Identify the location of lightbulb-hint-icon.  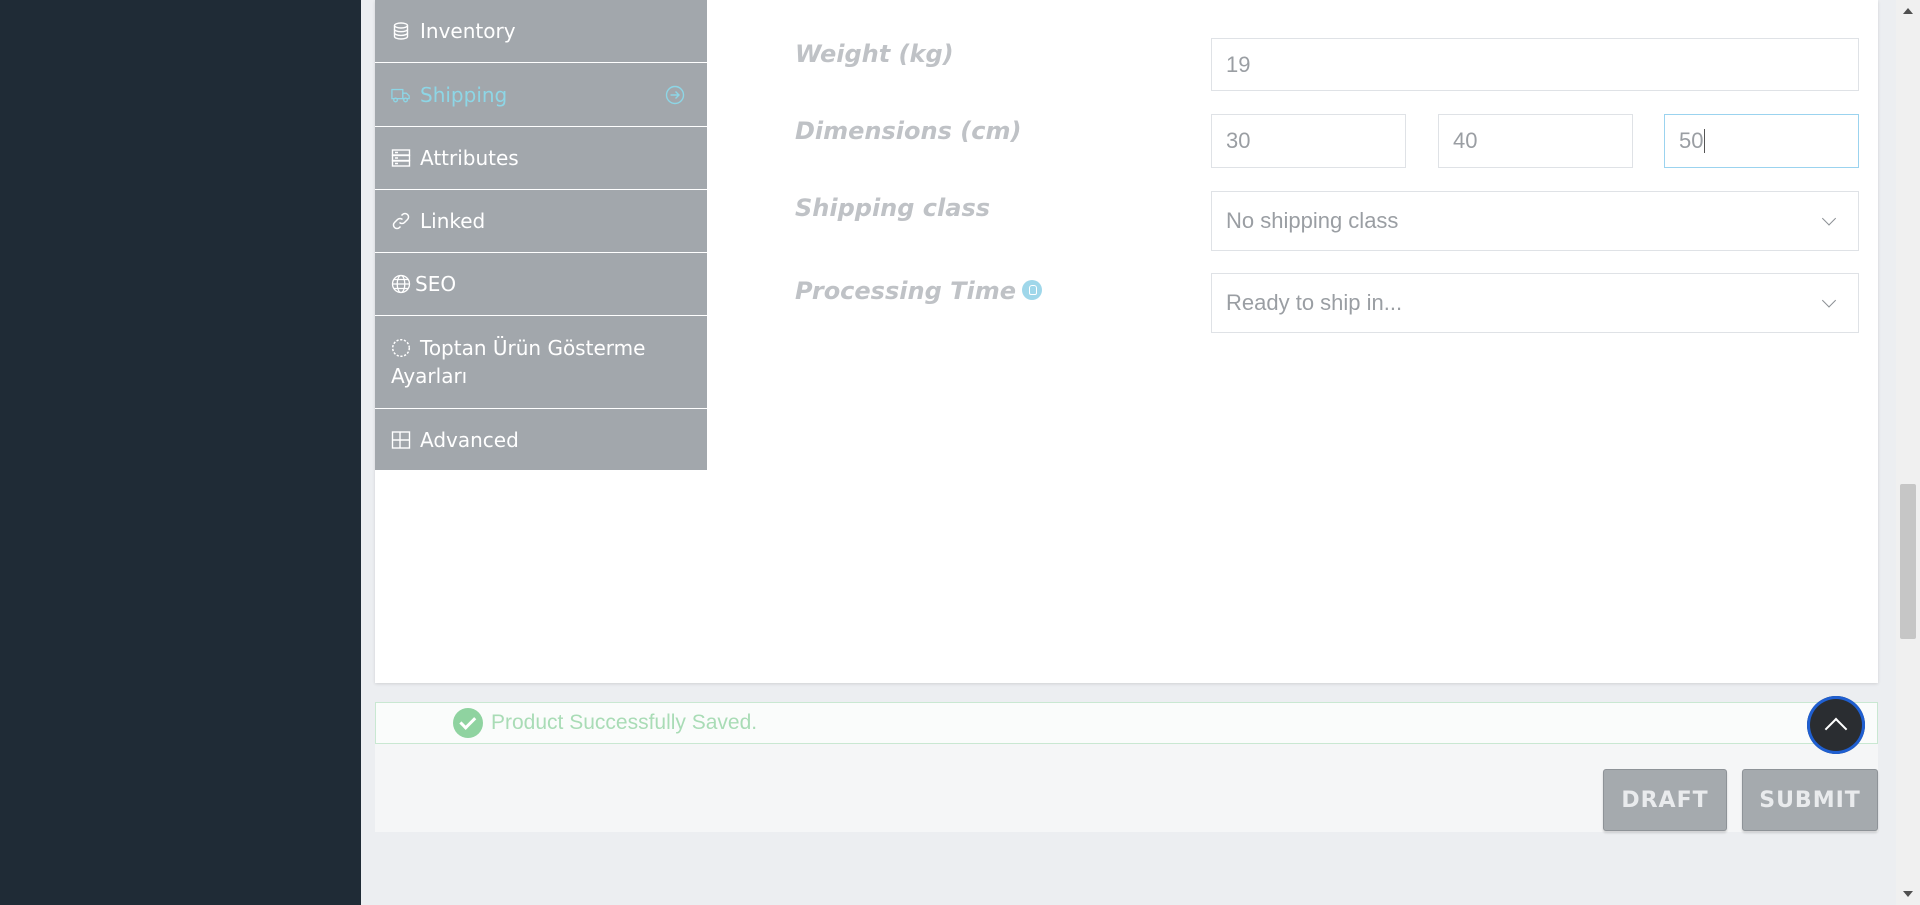
(1031, 290).